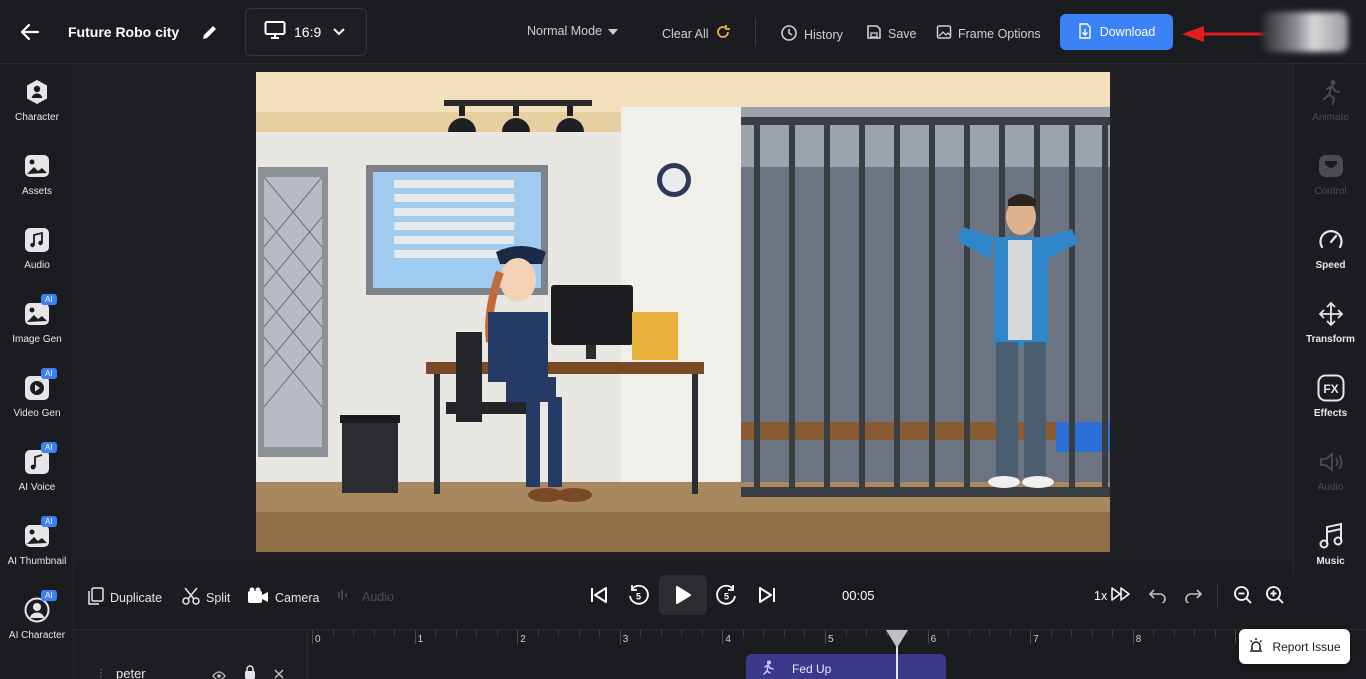 This screenshot has height=679, width=1366. I want to click on forward-5-button: 5, so click(727, 595).